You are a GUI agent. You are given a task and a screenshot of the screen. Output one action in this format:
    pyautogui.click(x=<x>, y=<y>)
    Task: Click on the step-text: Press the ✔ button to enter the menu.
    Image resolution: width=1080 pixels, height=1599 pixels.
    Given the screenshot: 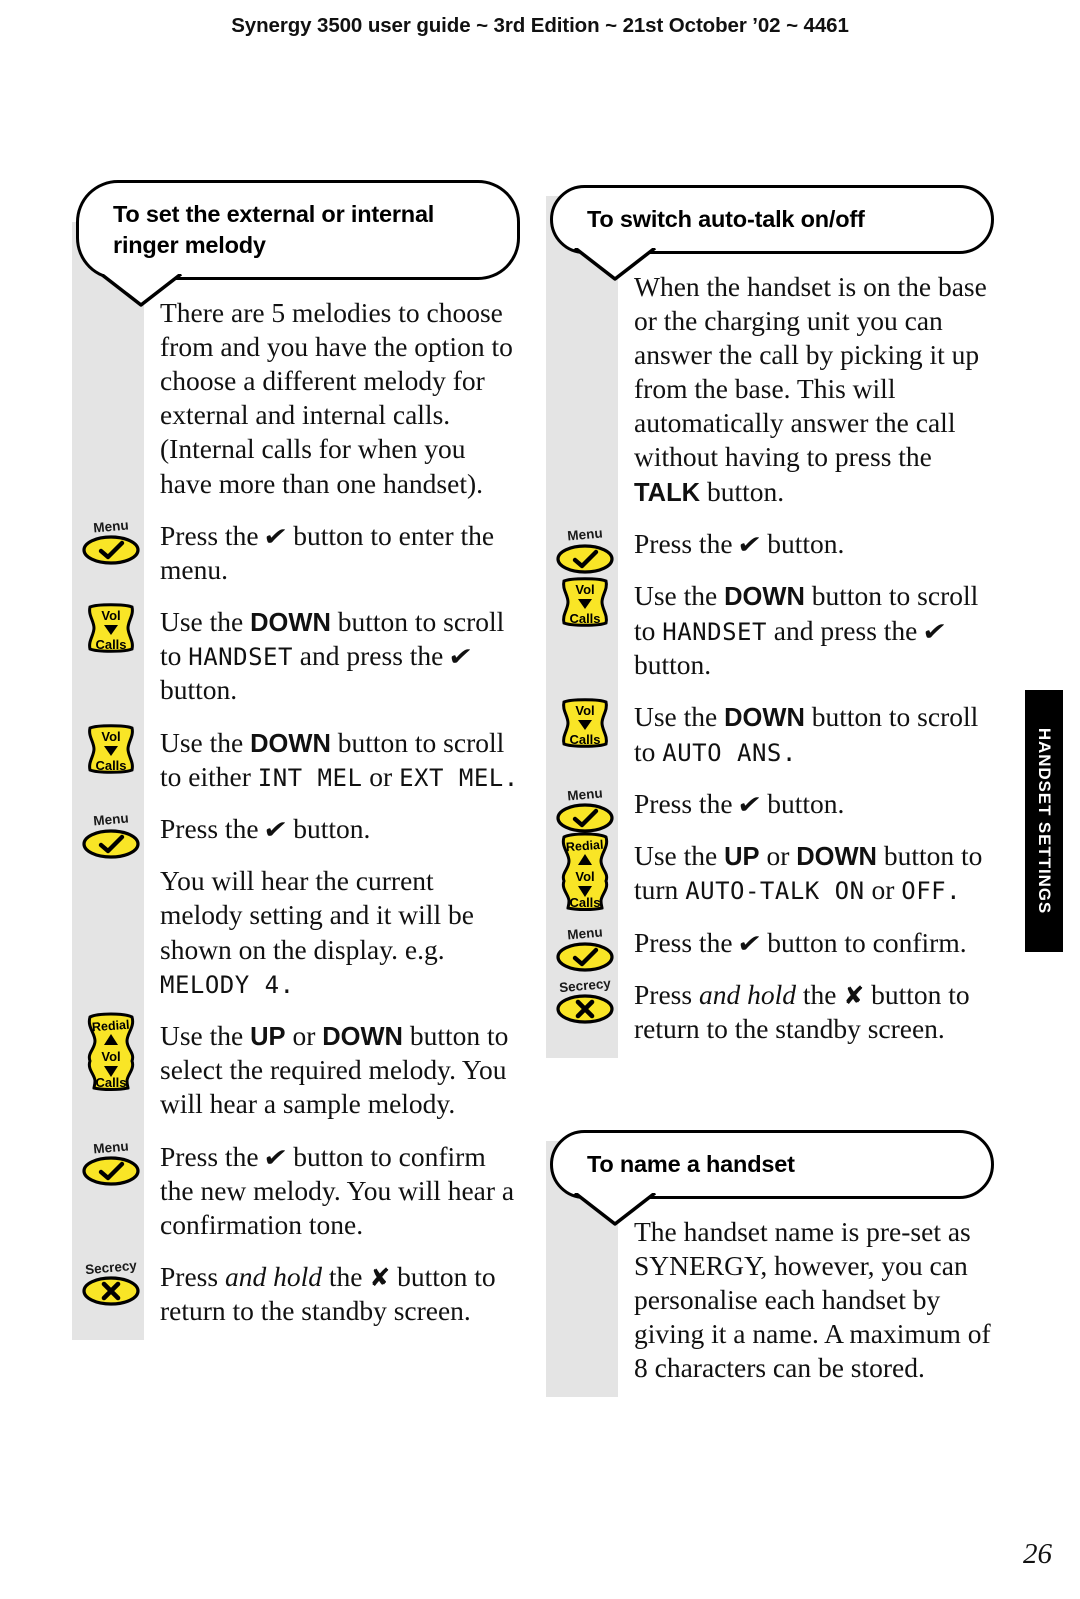 What is the action you would take?
    pyautogui.click(x=327, y=552)
    